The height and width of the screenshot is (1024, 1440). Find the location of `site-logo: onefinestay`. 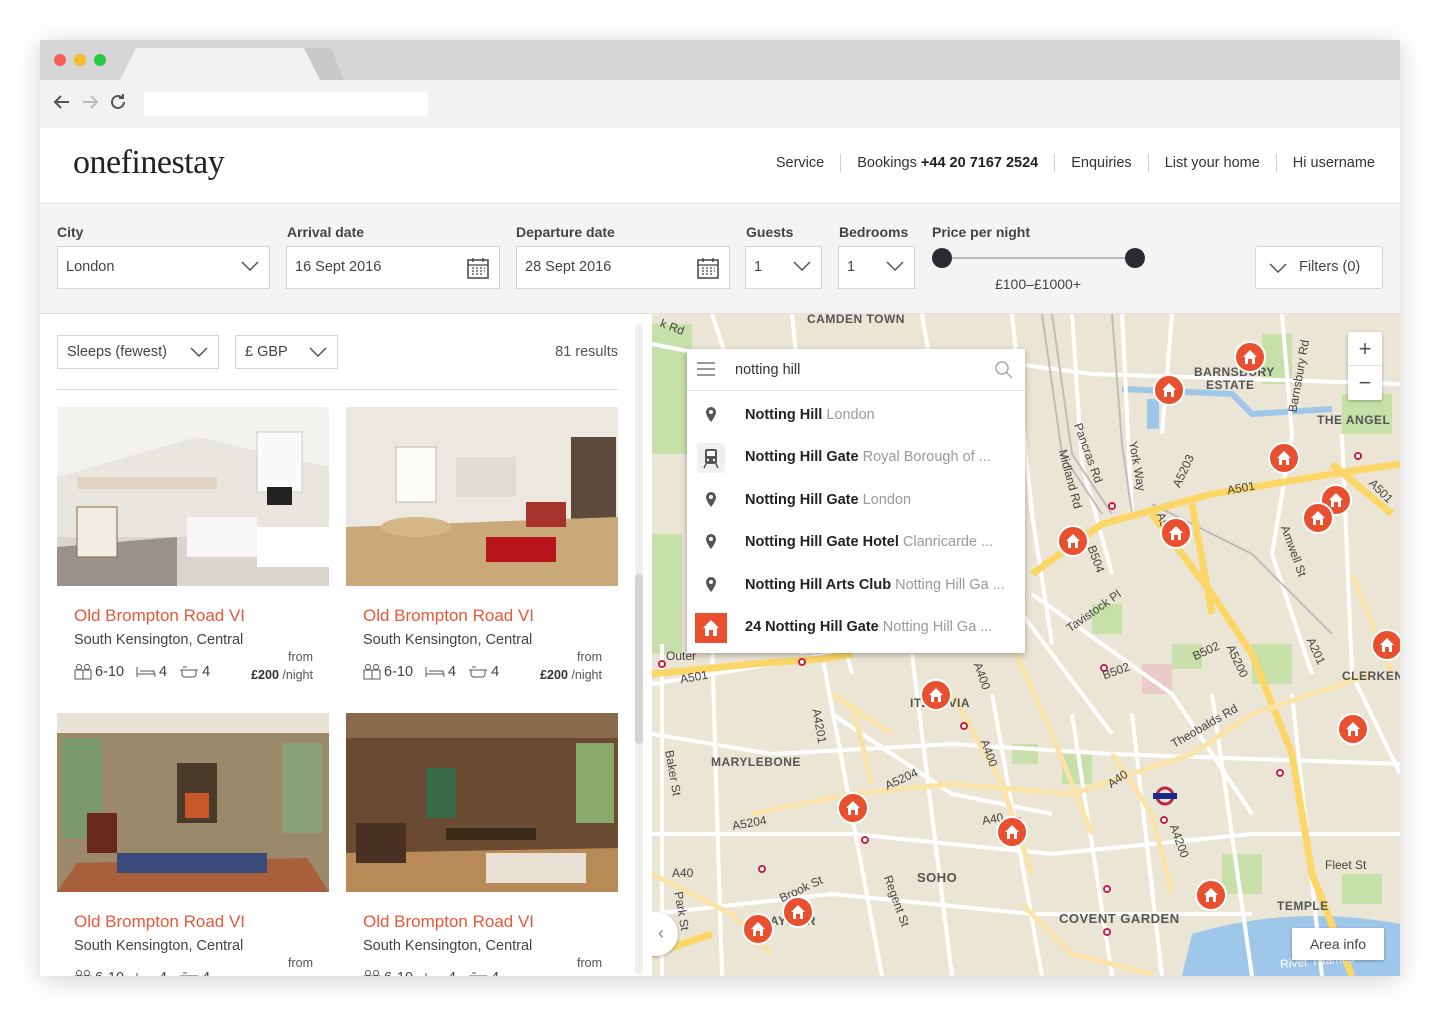

site-logo: onefinestay is located at coordinates (149, 163).